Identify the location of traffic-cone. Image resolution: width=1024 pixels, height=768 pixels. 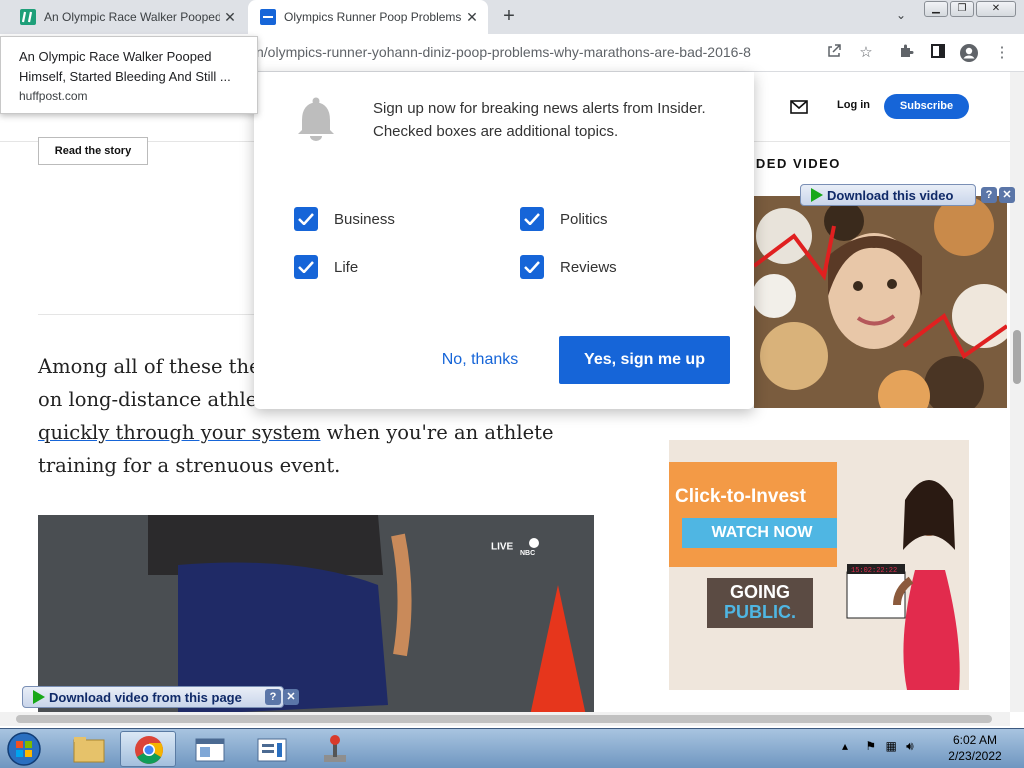
(558, 648).